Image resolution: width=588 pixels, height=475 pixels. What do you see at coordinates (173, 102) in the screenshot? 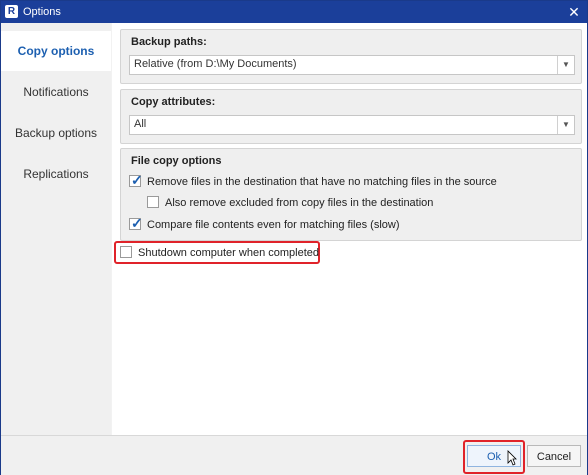
I see `copy-attributes-title: Copy attributes:` at bounding box center [173, 102].